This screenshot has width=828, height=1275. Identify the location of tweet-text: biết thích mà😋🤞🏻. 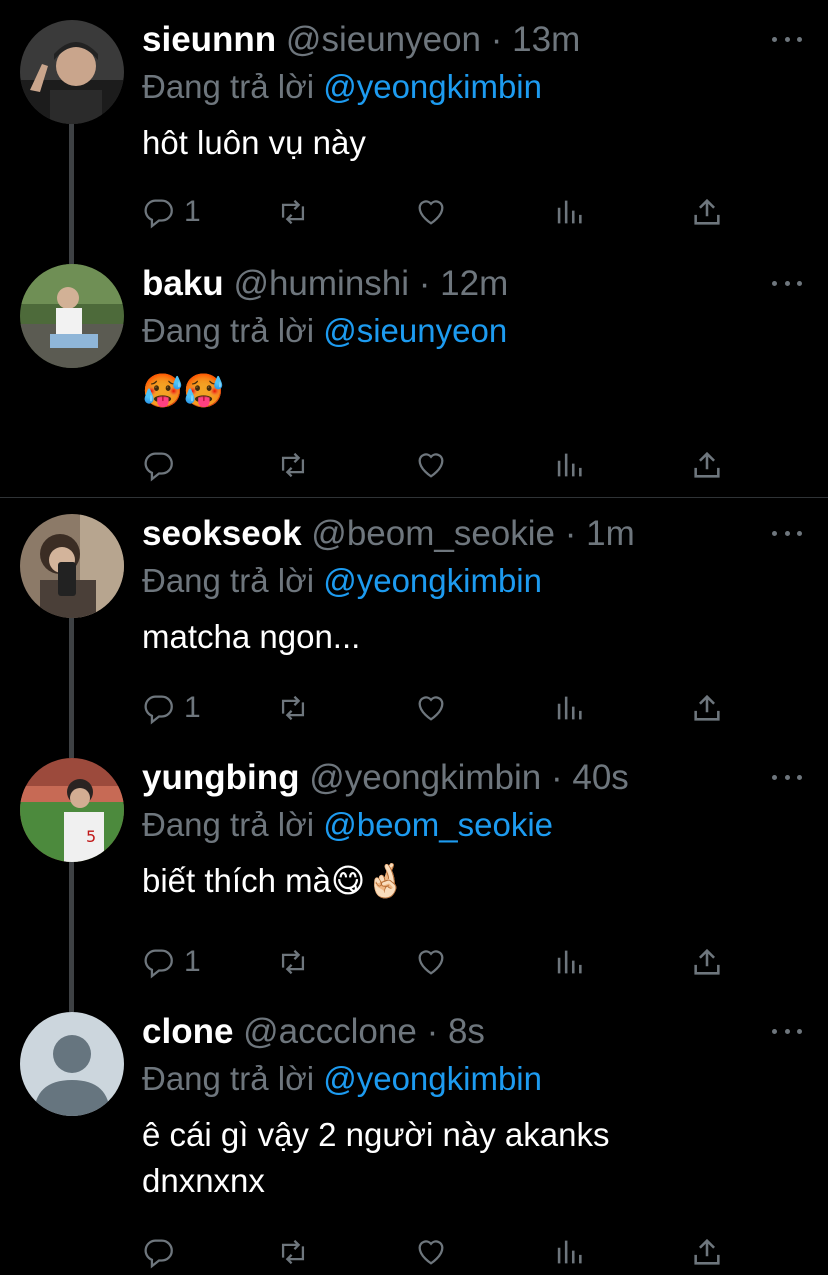
(274, 880).